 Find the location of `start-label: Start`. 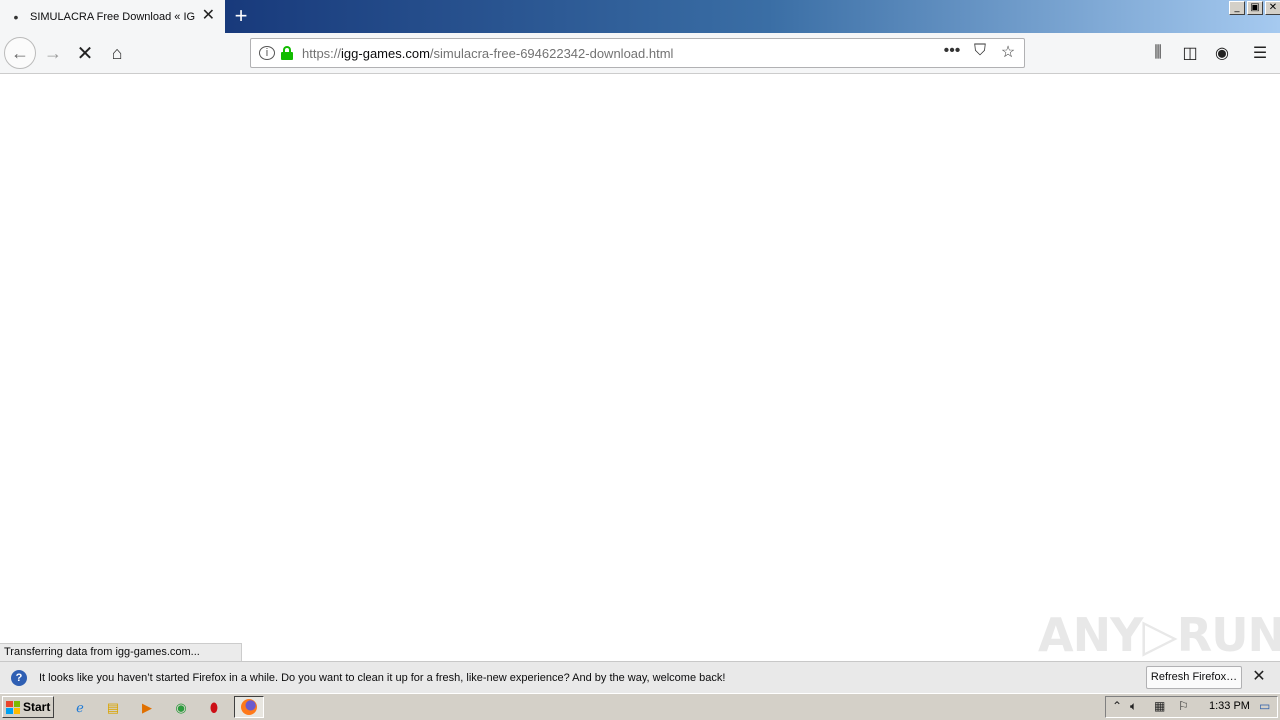

start-label: Start is located at coordinates (37, 707).